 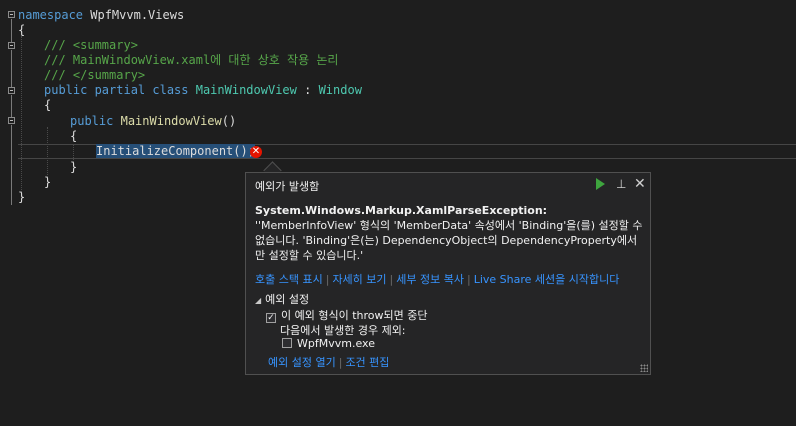 What do you see at coordinates (258, 300) in the screenshot?
I see `collapse-triangle-icon: ◢` at bounding box center [258, 300].